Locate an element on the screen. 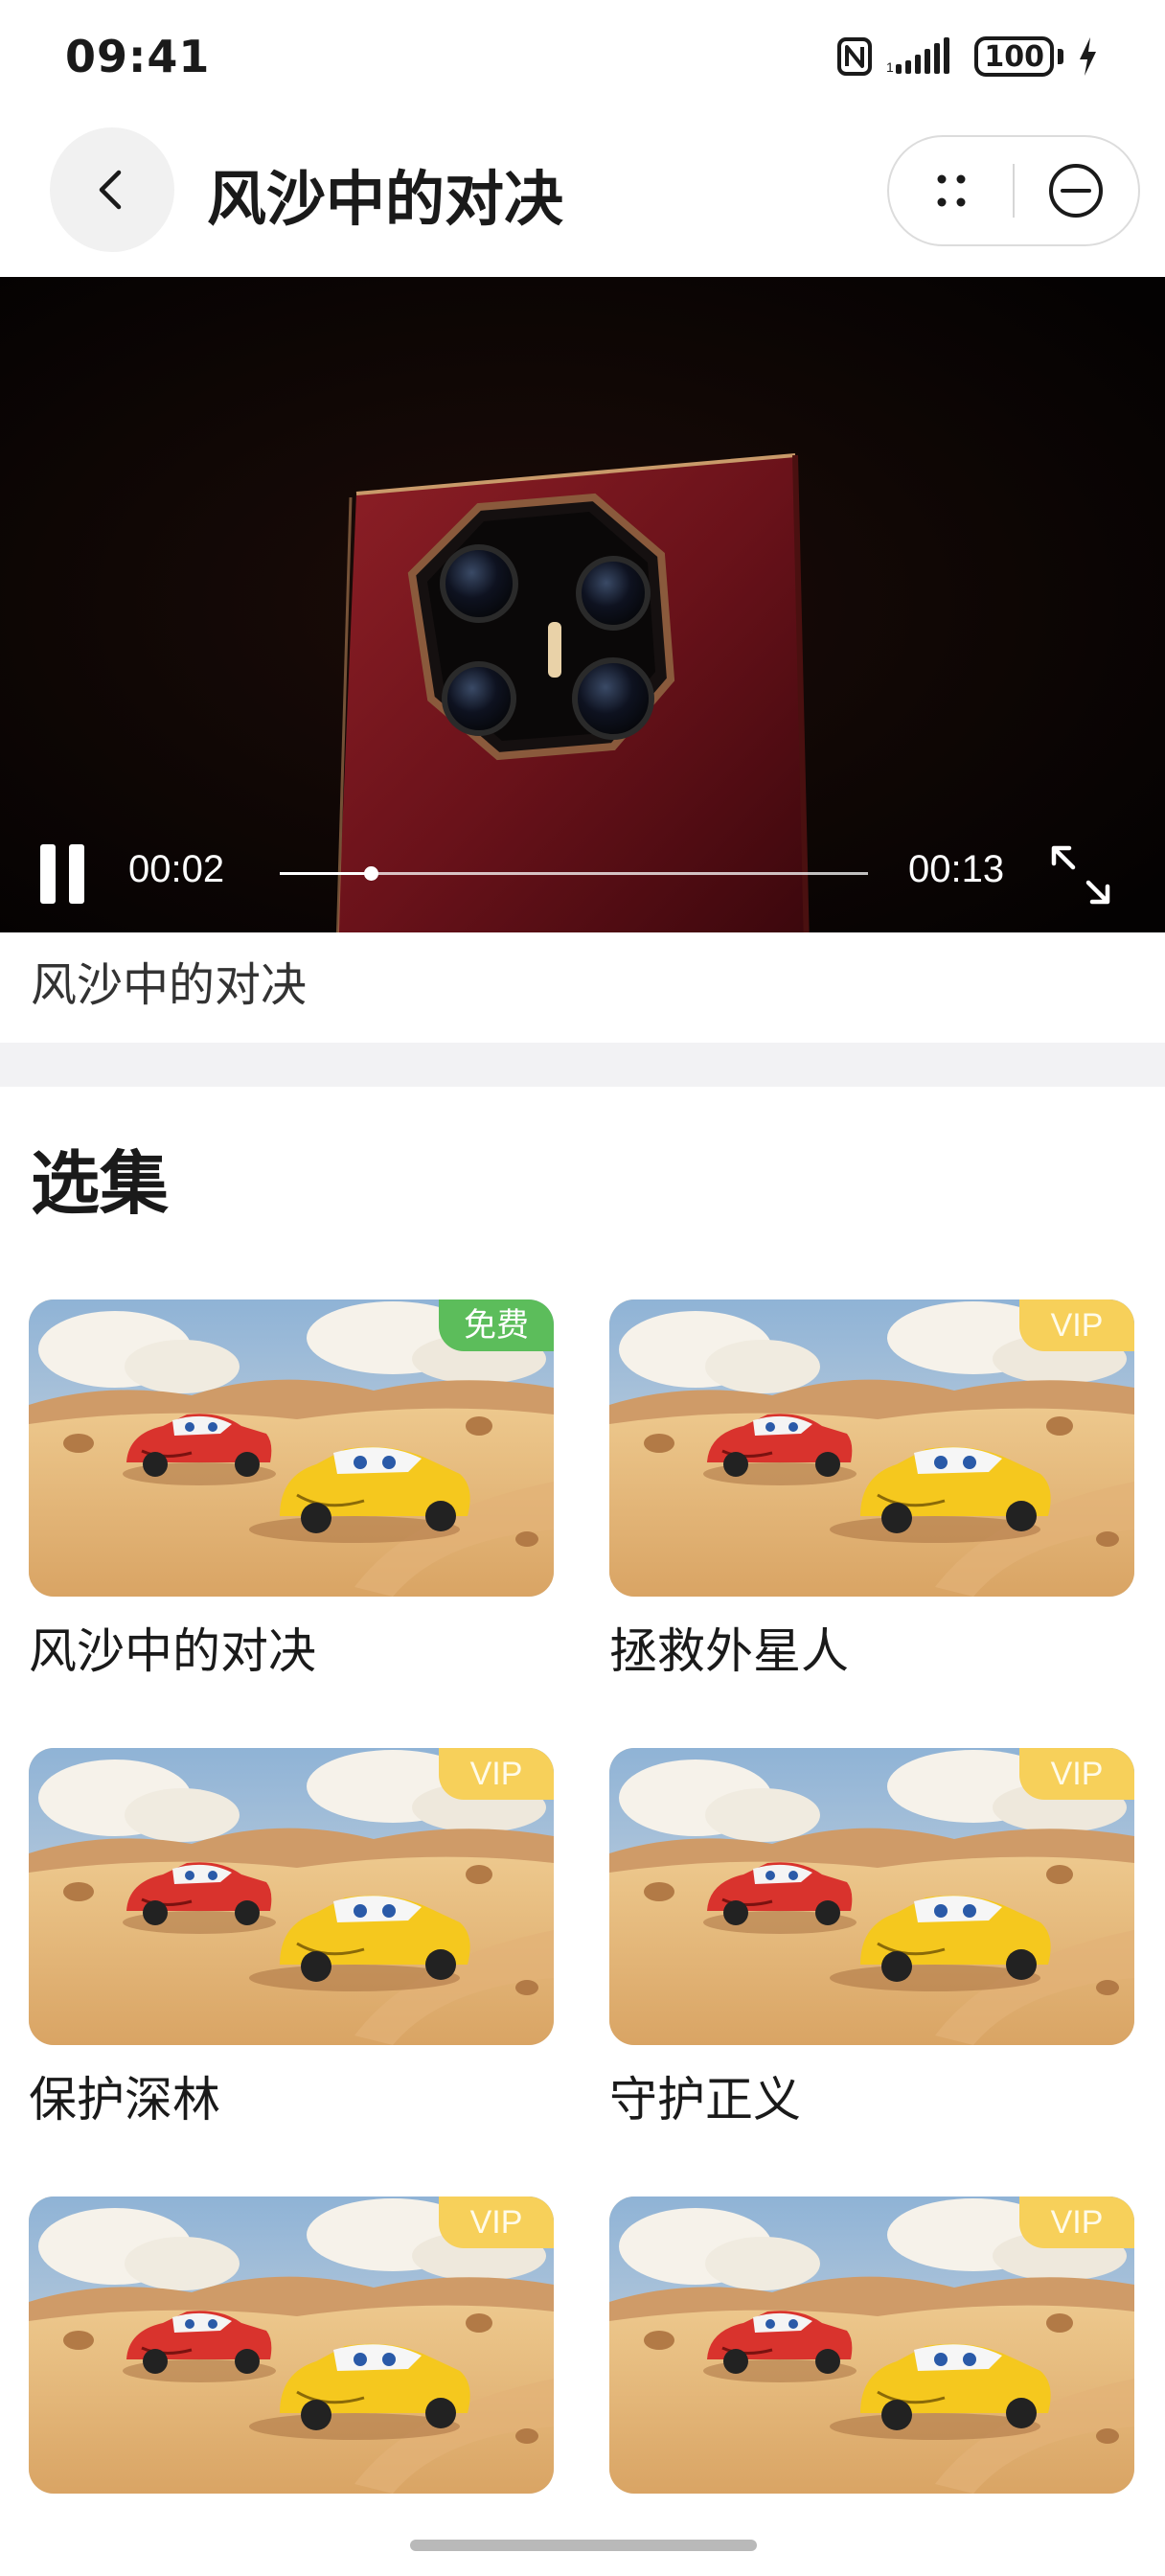 This screenshot has width=1165, height=2576. charging-bolt-icon is located at coordinates (1088, 56).